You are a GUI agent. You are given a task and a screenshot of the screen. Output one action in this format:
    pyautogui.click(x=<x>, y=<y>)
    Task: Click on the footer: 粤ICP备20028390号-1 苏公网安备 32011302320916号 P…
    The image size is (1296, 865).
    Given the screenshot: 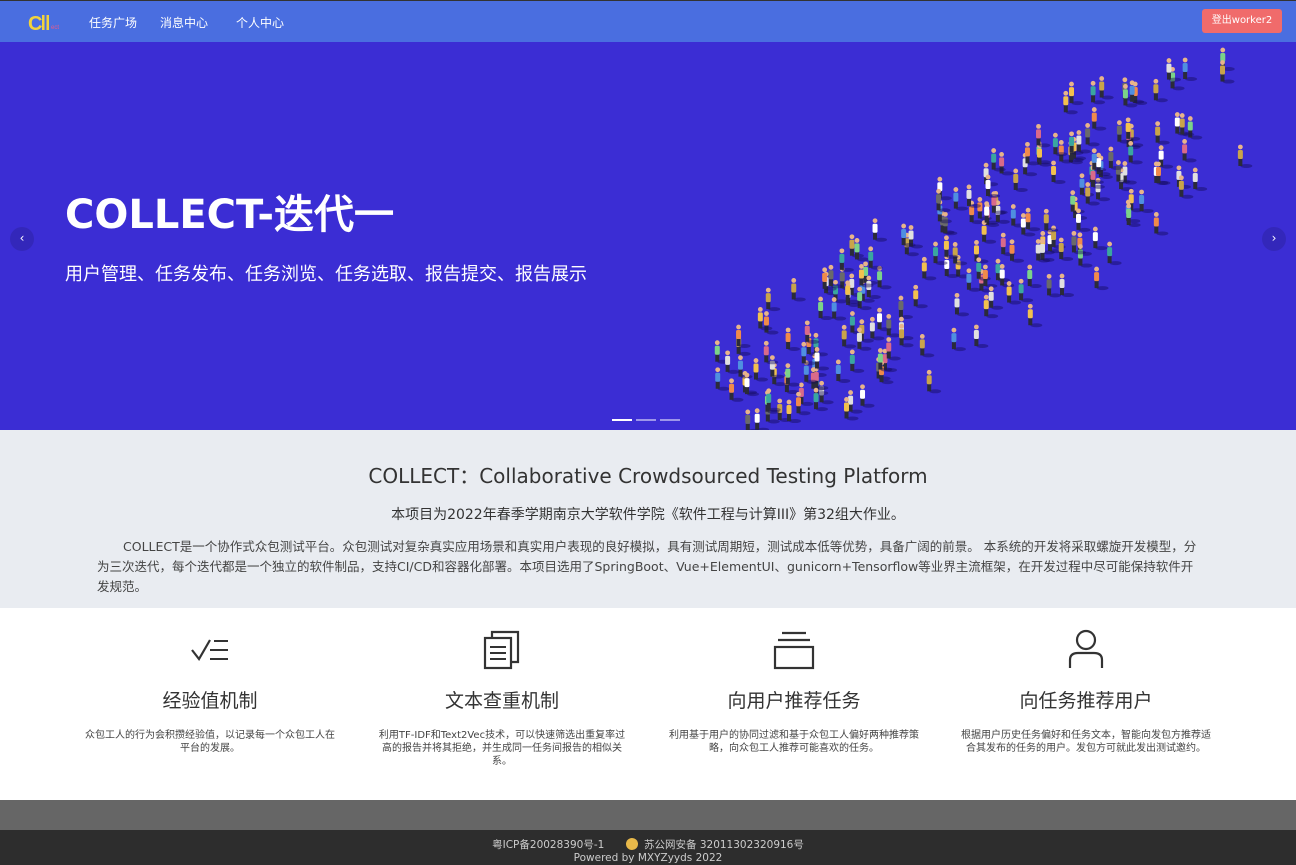 What is the action you would take?
    pyautogui.click(x=648, y=847)
    